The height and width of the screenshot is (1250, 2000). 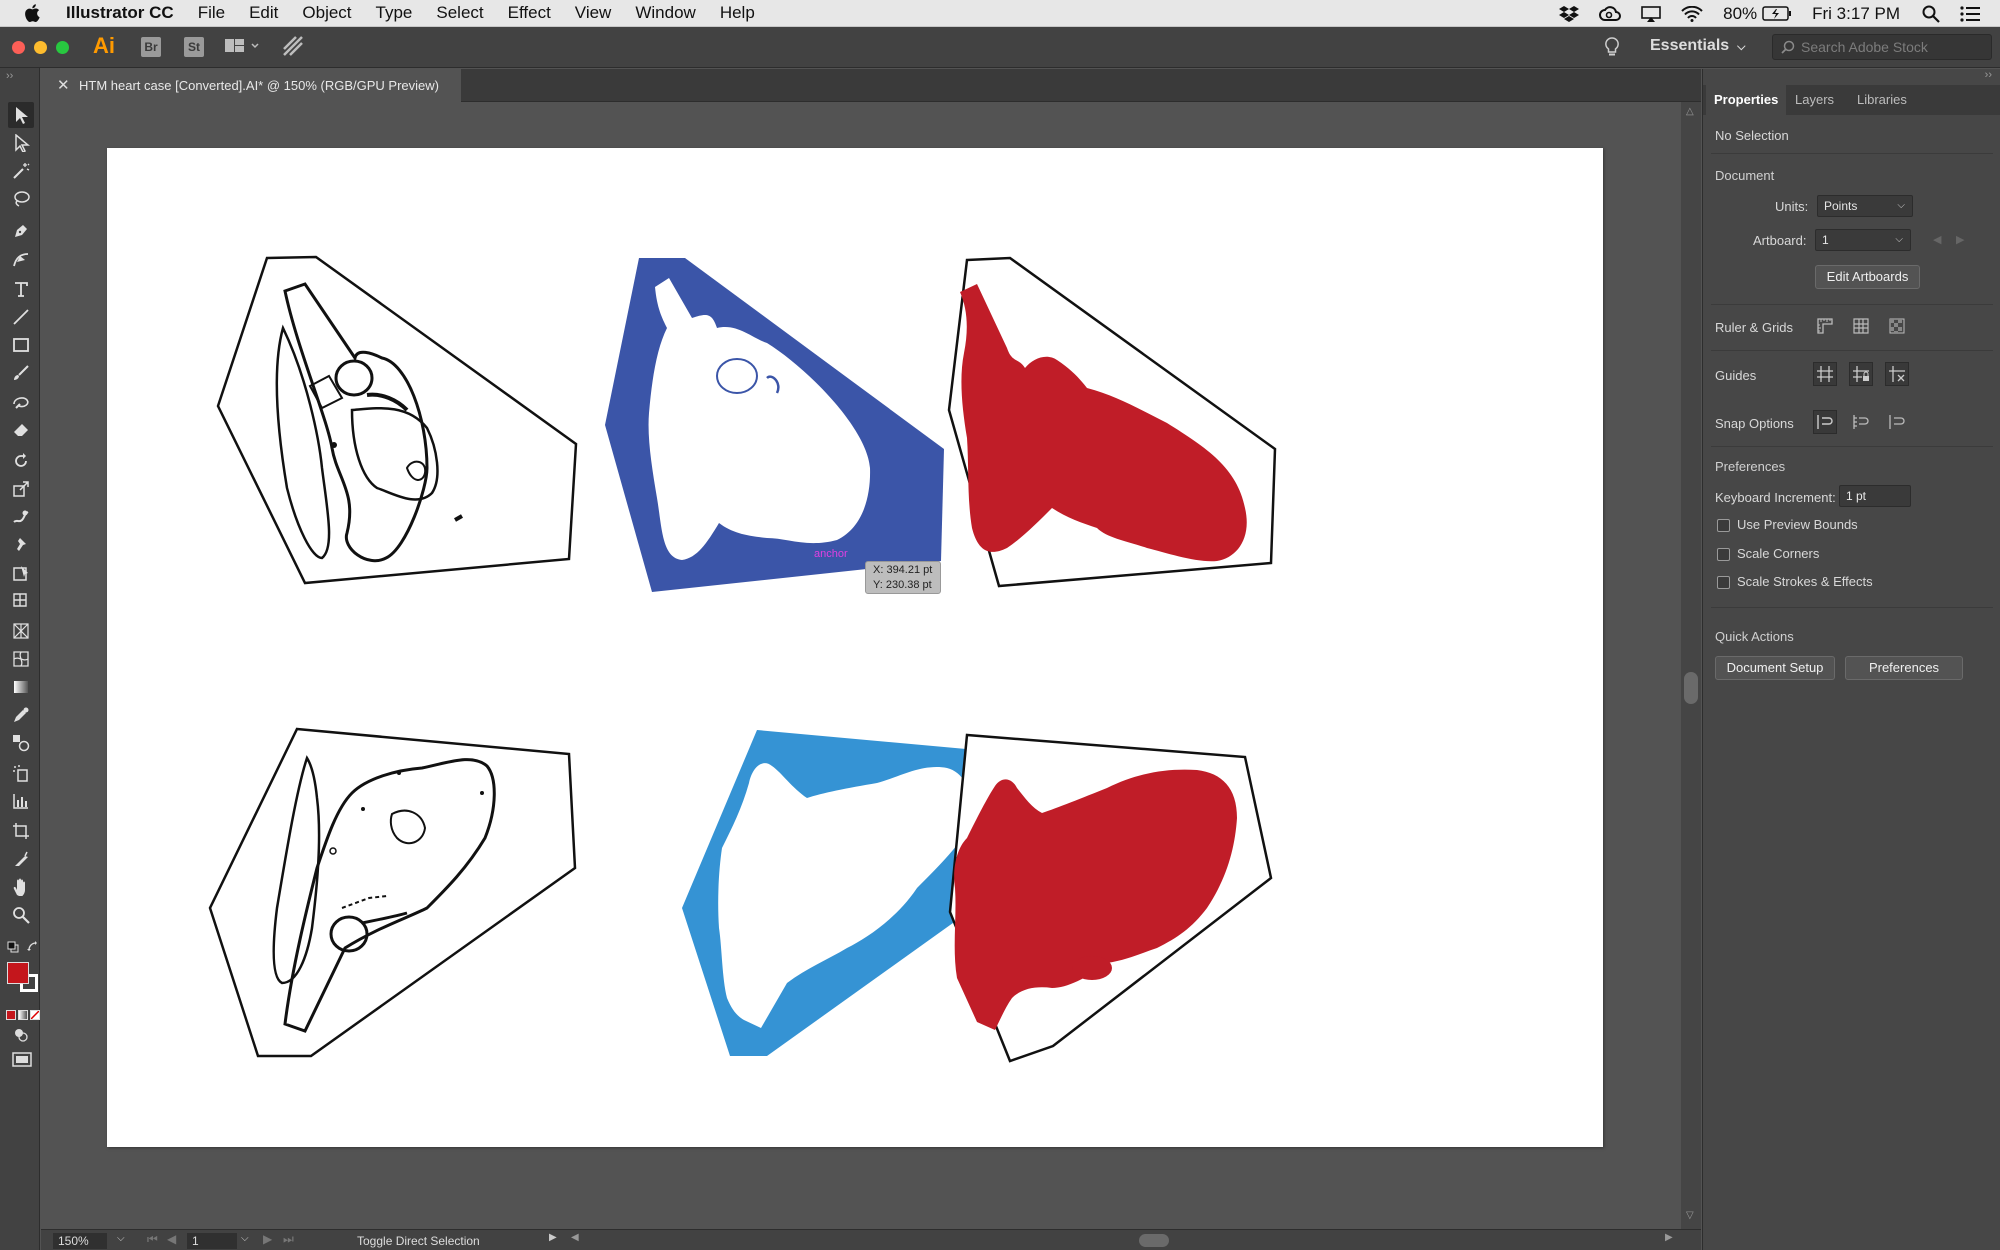 I want to click on last-artboard-icon: ⏭, so click(x=288, y=1239).